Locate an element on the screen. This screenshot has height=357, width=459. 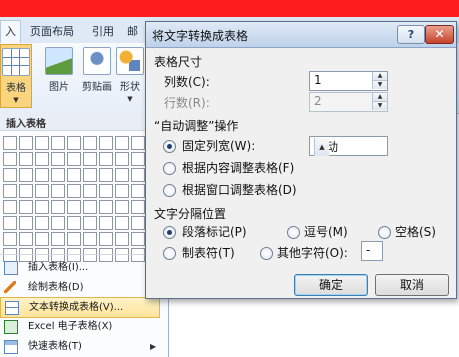
radio-fixed-width is located at coordinates (169, 146).